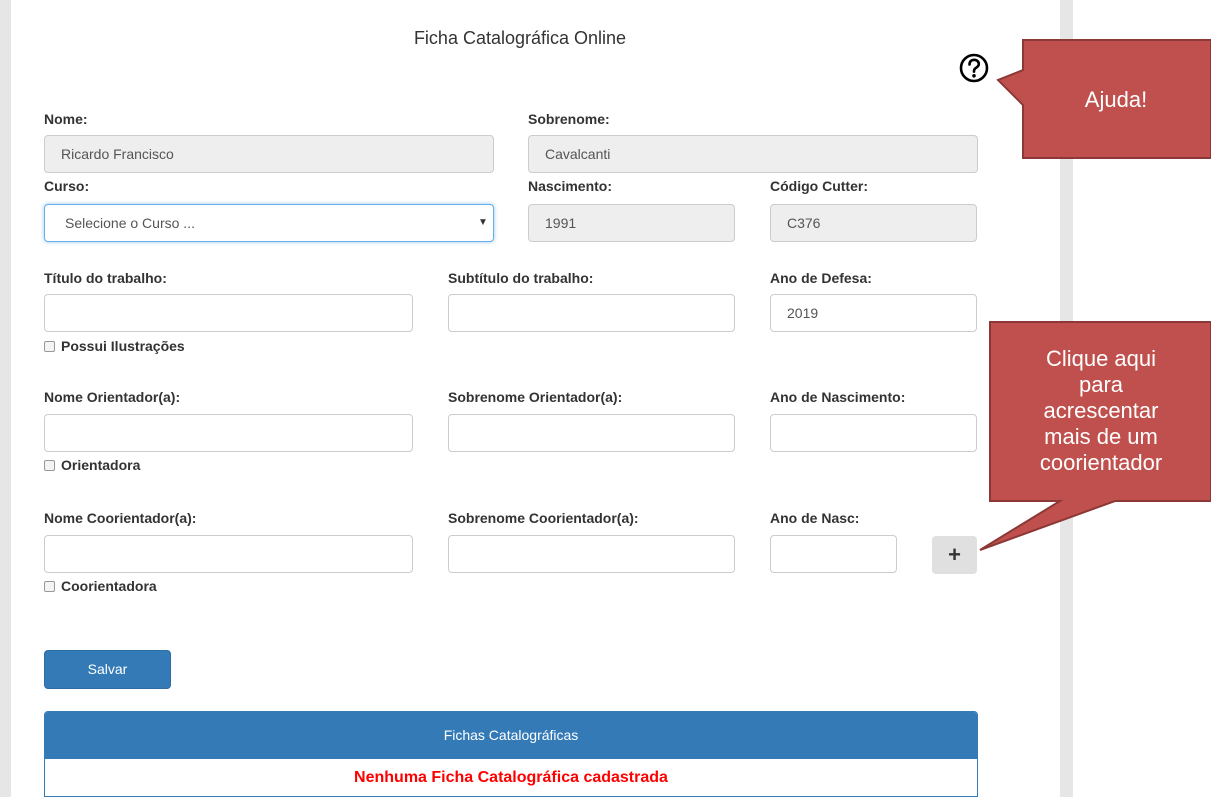 This screenshot has width=1211, height=797. I want to click on caret-down-icon: ▼, so click(483, 222).